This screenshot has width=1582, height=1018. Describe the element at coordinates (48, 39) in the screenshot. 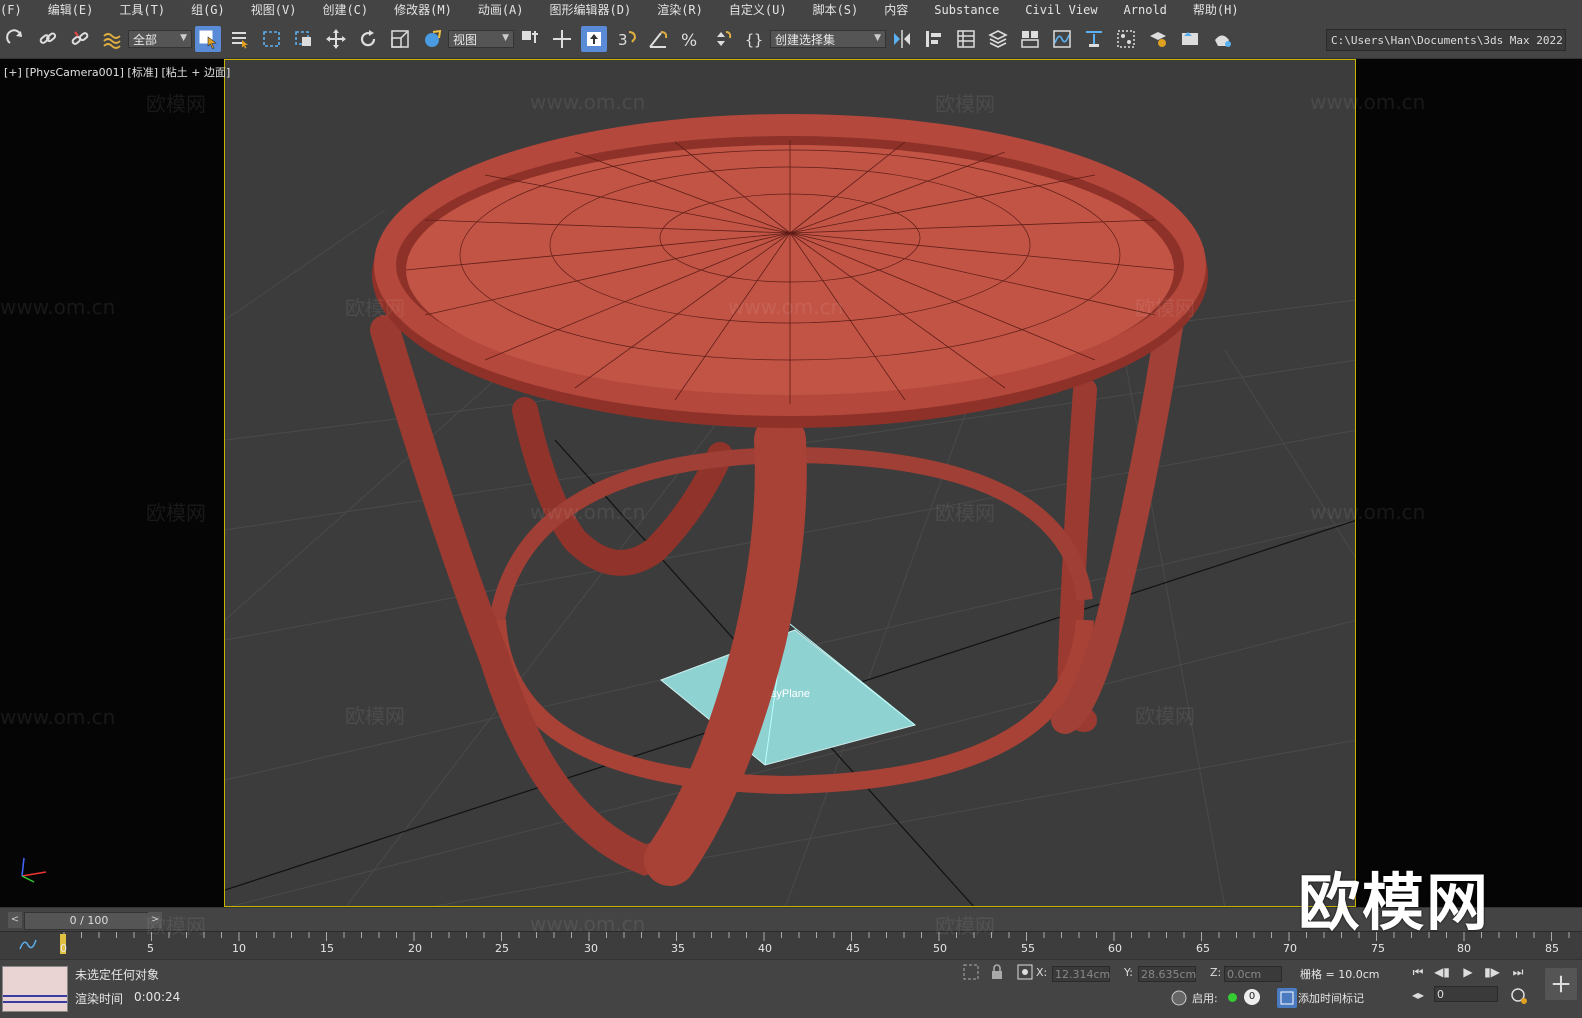

I see `link-icon` at that location.